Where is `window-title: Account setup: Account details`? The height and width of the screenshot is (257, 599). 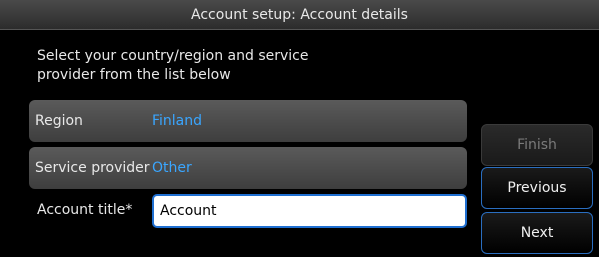 window-title: Account setup: Account details is located at coordinates (299, 14).